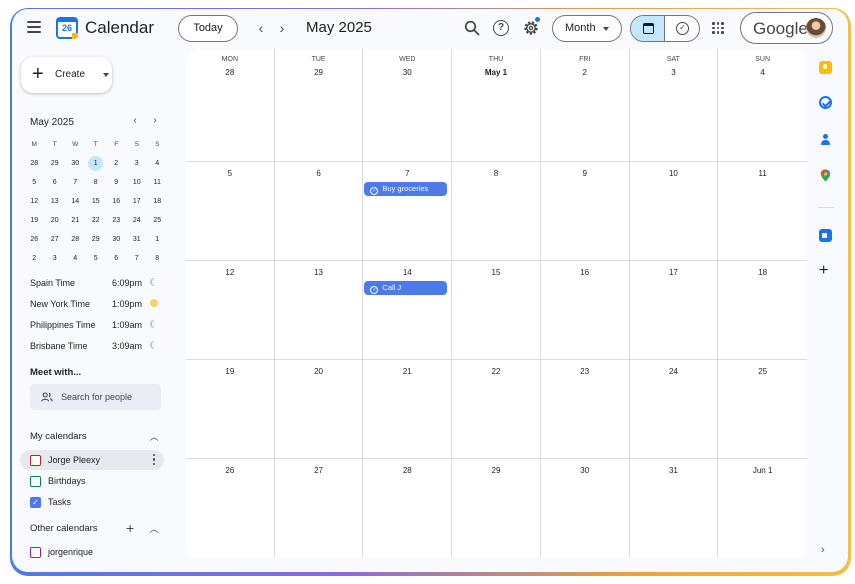  What do you see at coordinates (96, 220) in the screenshot?
I see `mini-calendar-day: 22` at bounding box center [96, 220].